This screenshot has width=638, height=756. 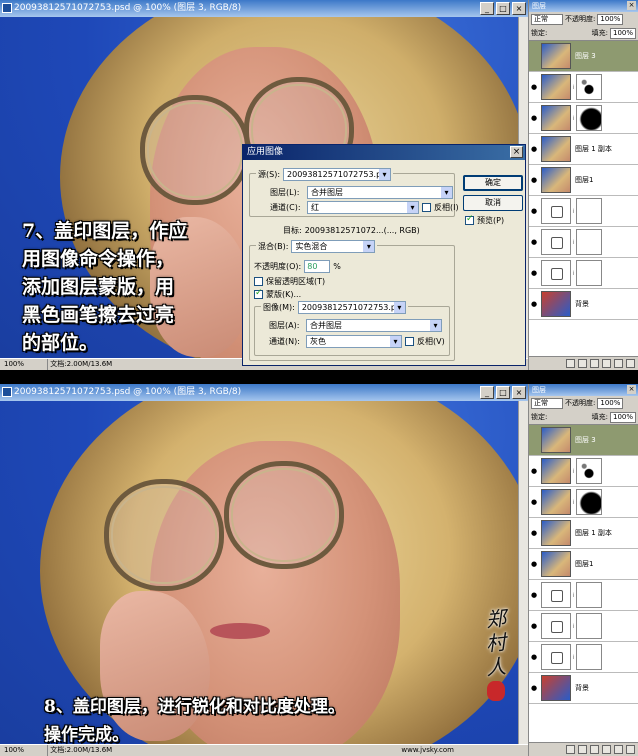 I want to click on invert-checkbox, so click(x=426, y=207).